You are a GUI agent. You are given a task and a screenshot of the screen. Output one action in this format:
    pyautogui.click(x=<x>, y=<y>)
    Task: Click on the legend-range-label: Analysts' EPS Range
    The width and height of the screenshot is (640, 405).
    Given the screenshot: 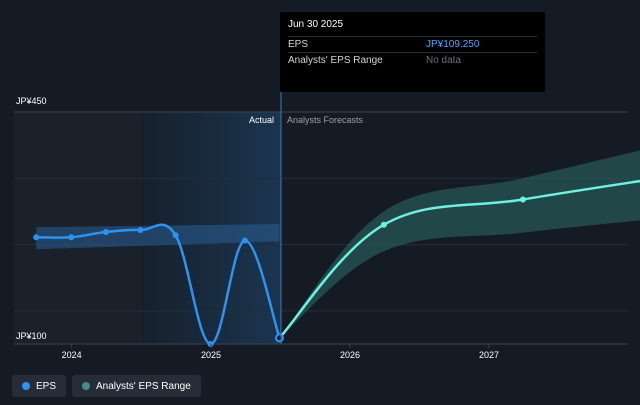 What is the action you would take?
    pyautogui.click(x=143, y=386)
    